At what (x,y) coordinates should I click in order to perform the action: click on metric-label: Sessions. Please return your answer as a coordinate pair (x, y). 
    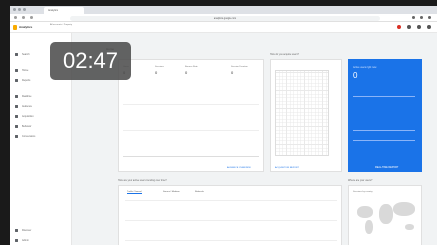
    Looking at the image, I should click on (159, 67).